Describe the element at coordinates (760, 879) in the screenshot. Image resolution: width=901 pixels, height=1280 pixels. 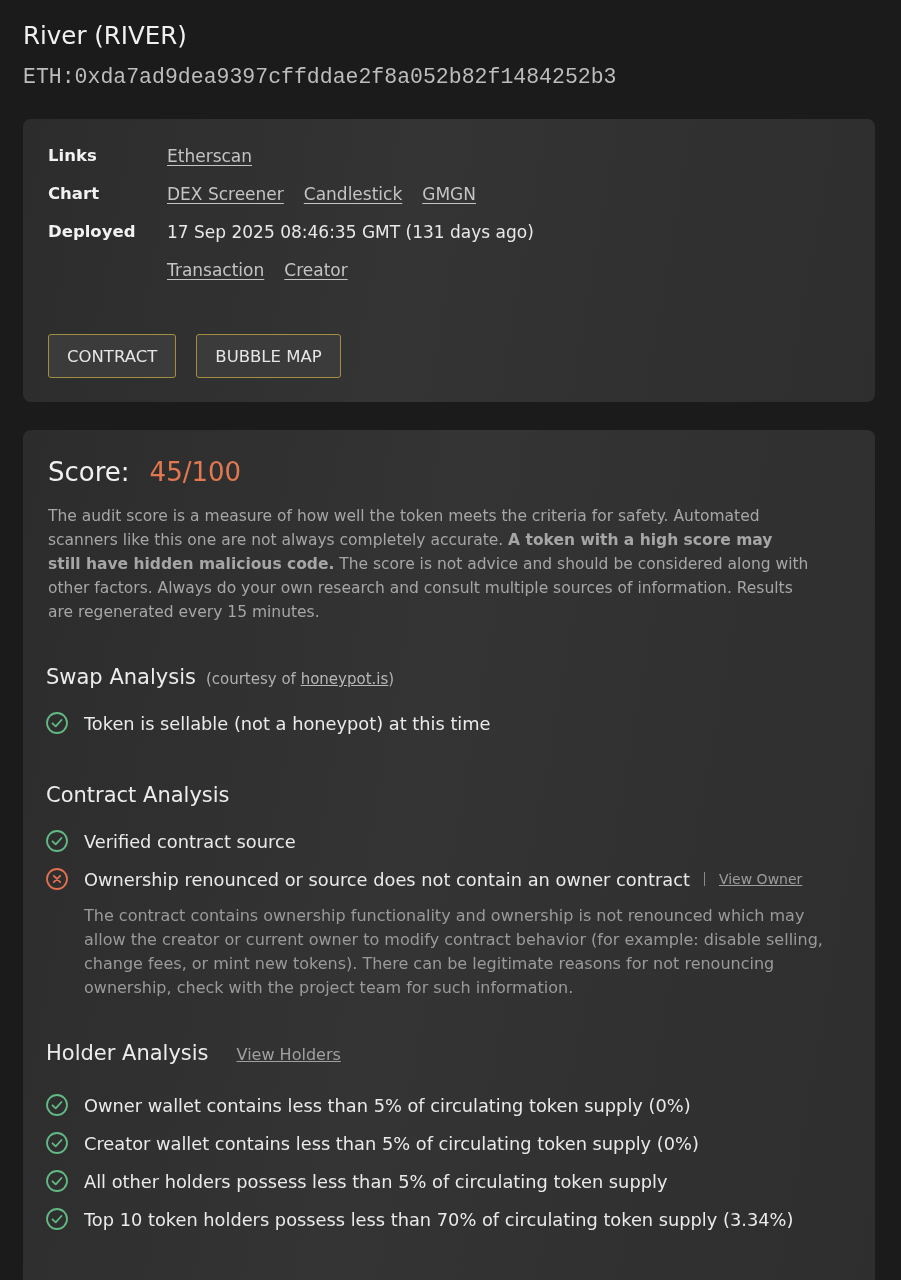
I see `view-owner-link: View Owner` at that location.